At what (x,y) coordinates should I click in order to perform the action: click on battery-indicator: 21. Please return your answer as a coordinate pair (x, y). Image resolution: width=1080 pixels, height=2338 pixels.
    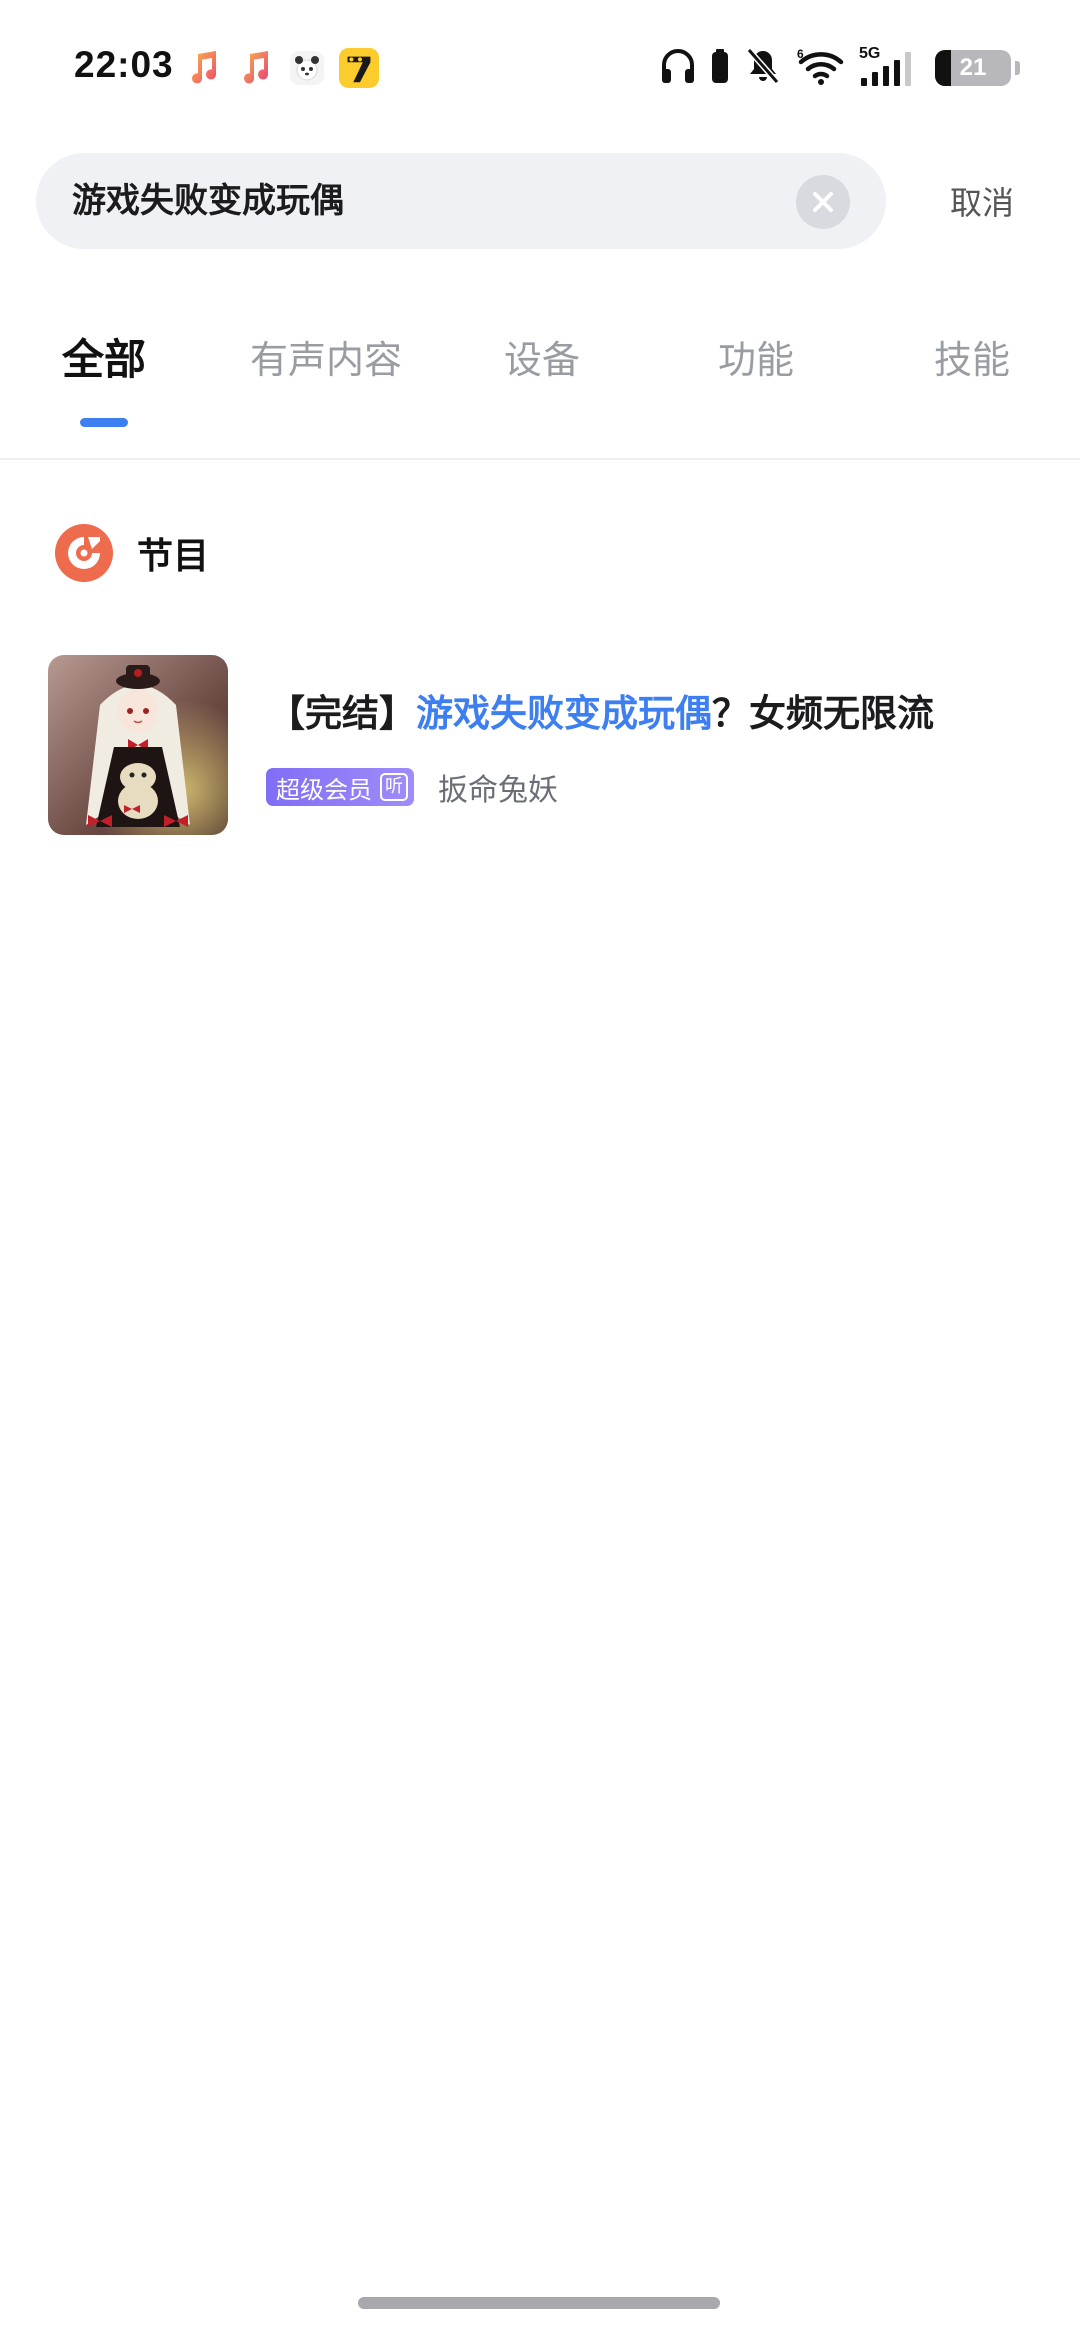
    Looking at the image, I should click on (973, 68).